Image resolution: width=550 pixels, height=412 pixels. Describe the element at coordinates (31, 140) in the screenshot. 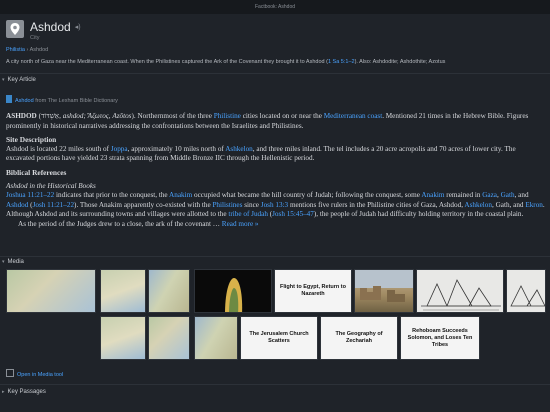

I see `heading-site-description: Site Description` at that location.